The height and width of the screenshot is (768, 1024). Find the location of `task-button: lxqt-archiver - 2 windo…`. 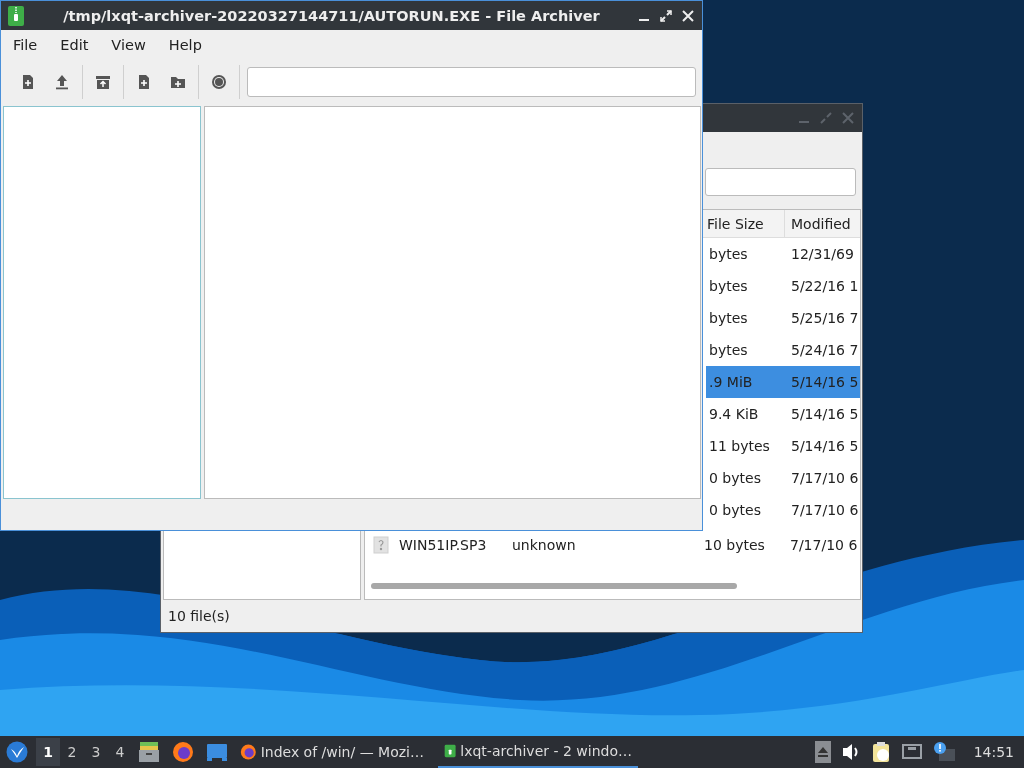

task-button: lxqt-archiver - 2 windo… is located at coordinates (538, 752).